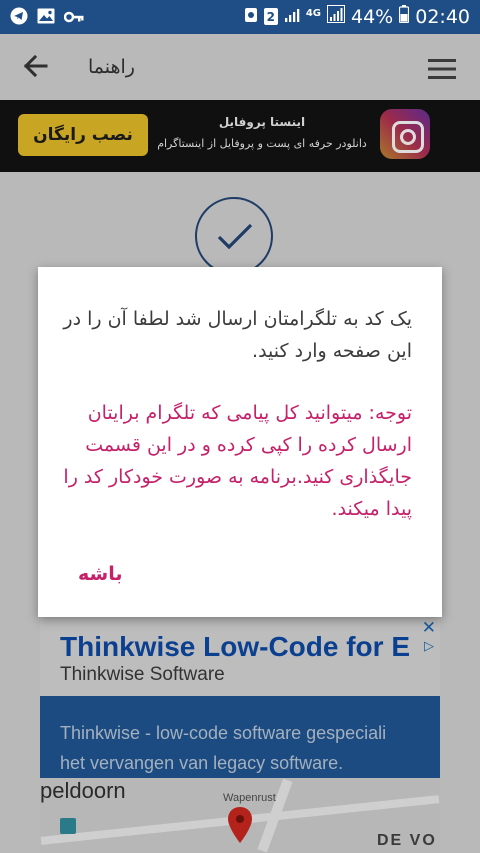 The width and height of the screenshot is (480, 853). I want to click on map-label: DE VO, so click(407, 840).